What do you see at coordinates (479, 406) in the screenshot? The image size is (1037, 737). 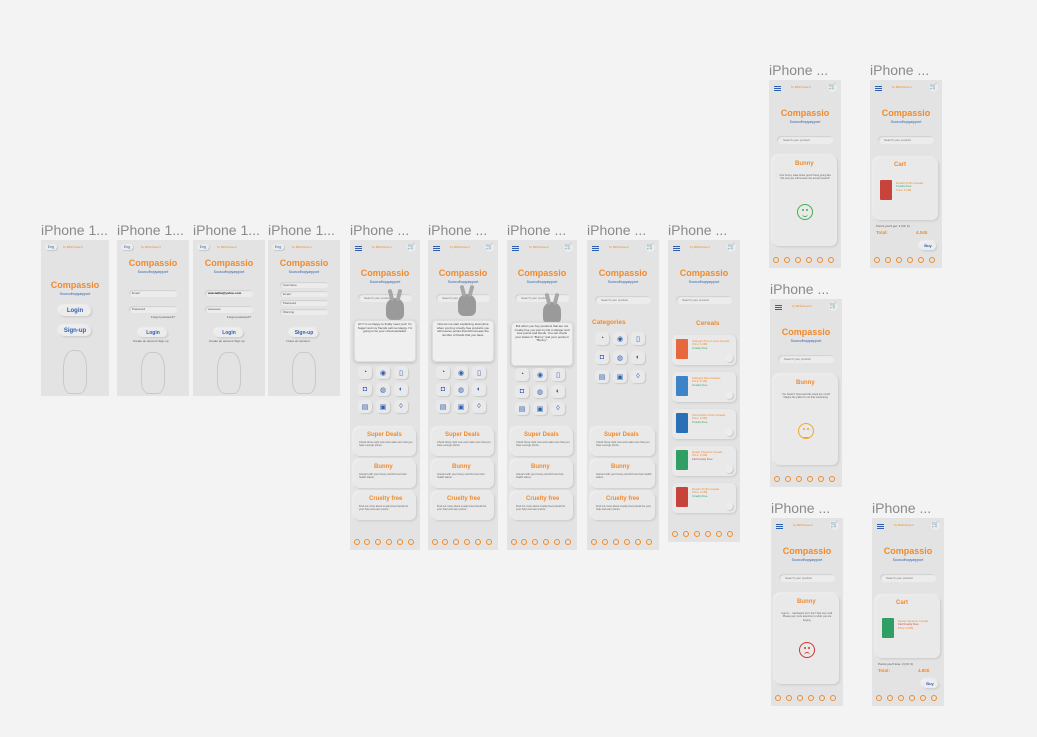 I see `category-cleaning-icon: ◊` at bounding box center [479, 406].